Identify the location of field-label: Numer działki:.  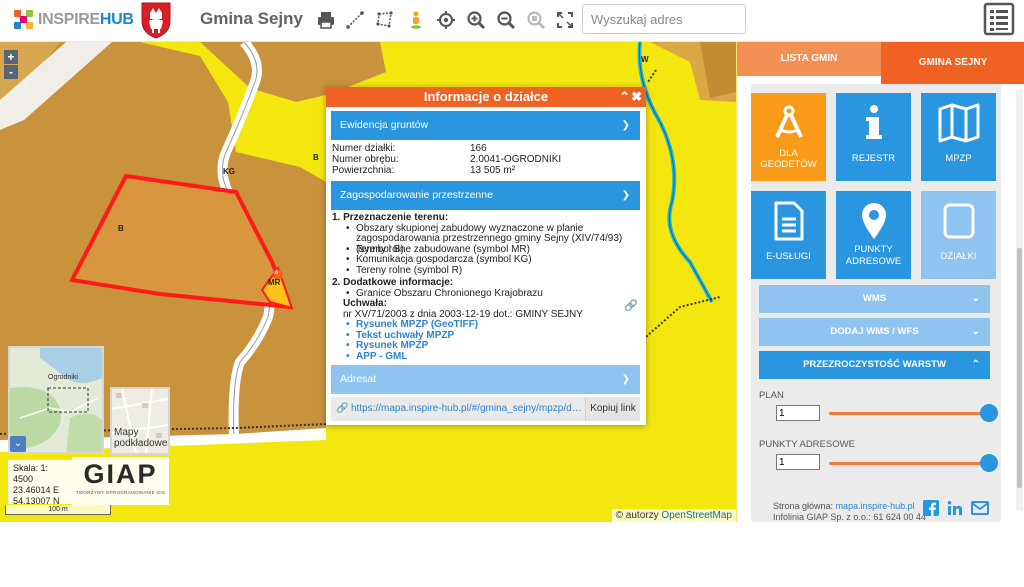
(364, 148).